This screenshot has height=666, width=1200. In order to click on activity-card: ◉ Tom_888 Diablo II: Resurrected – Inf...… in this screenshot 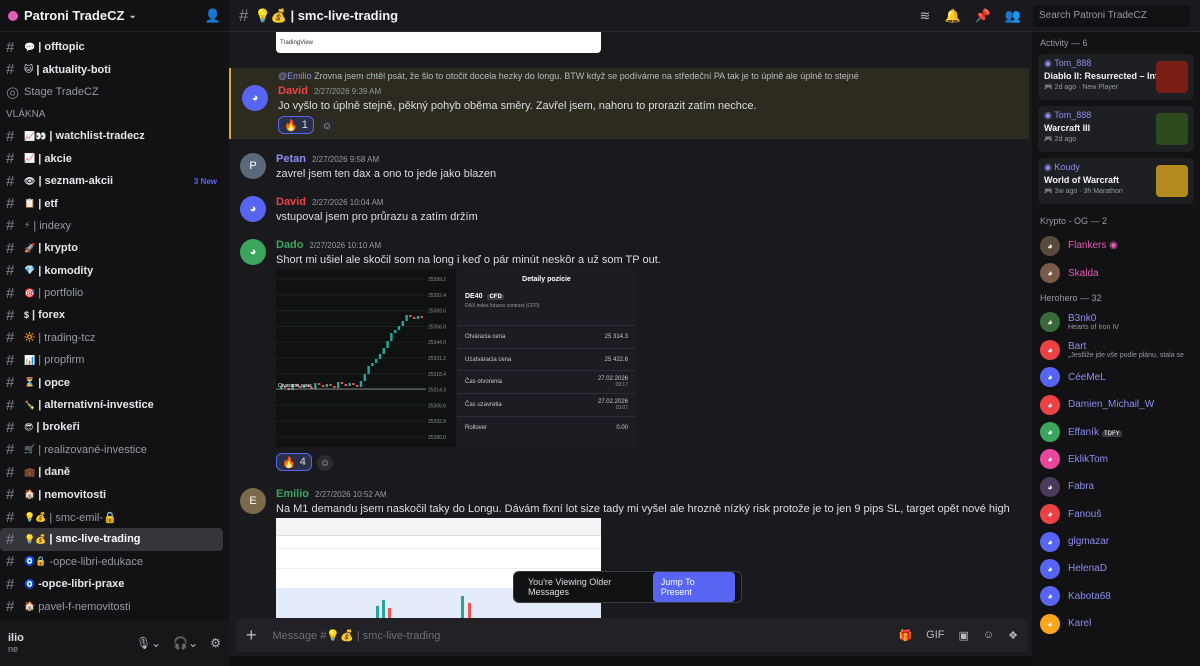, I will do `click(1116, 77)`.